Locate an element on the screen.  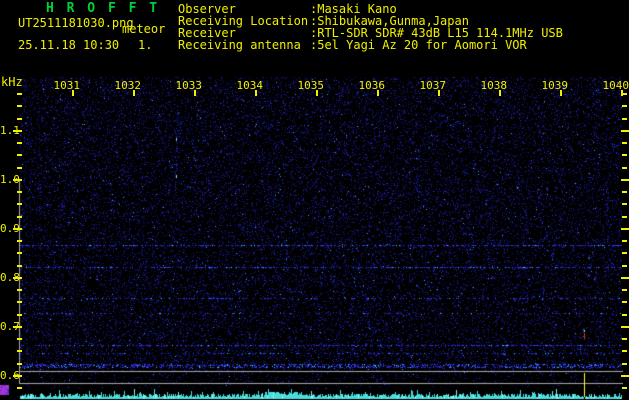
info-value: :5el Yagi Az 20 for Aomori VOR is located at coordinates (418, 45).